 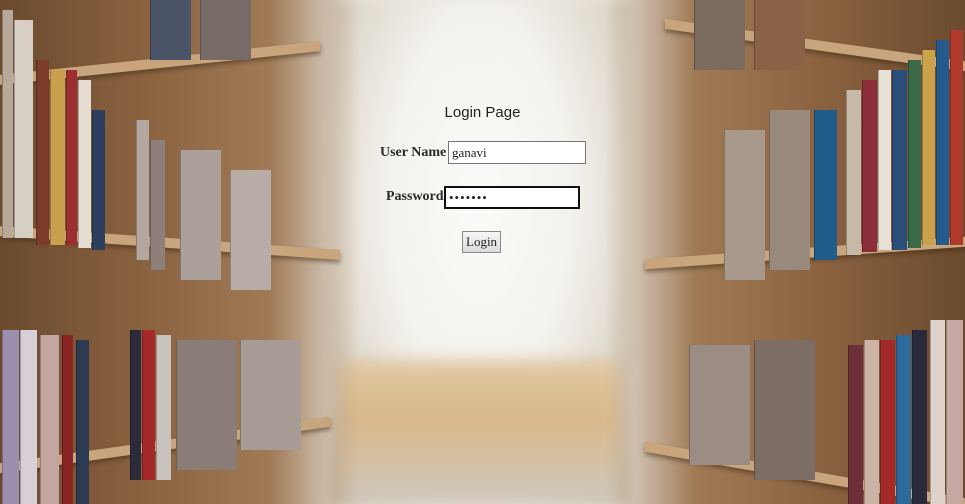 I want to click on page-title: Login Page, so click(x=482, y=112).